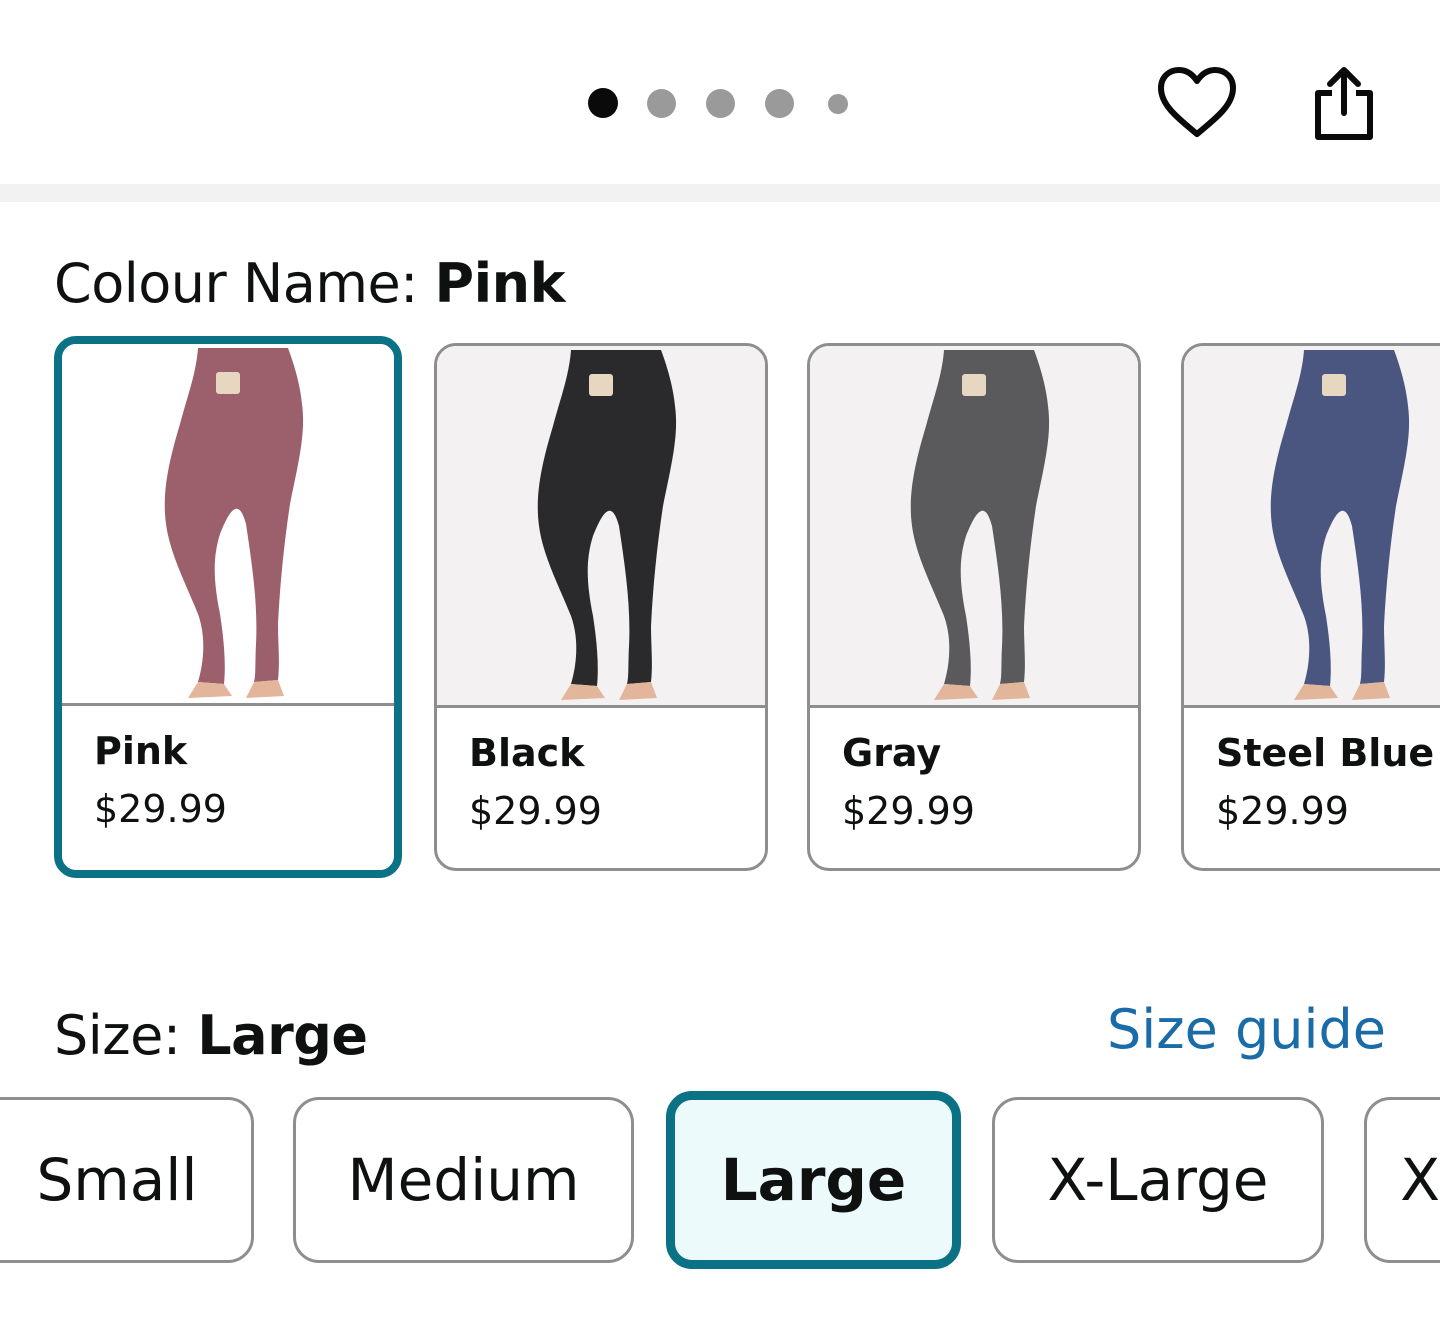  I want to click on size-option-small: Small, so click(127, 1180).